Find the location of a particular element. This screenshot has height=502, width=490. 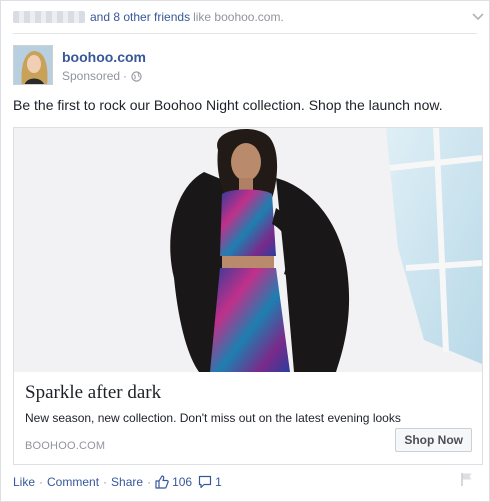

sponsored-label: Sponsored is located at coordinates (91, 76).